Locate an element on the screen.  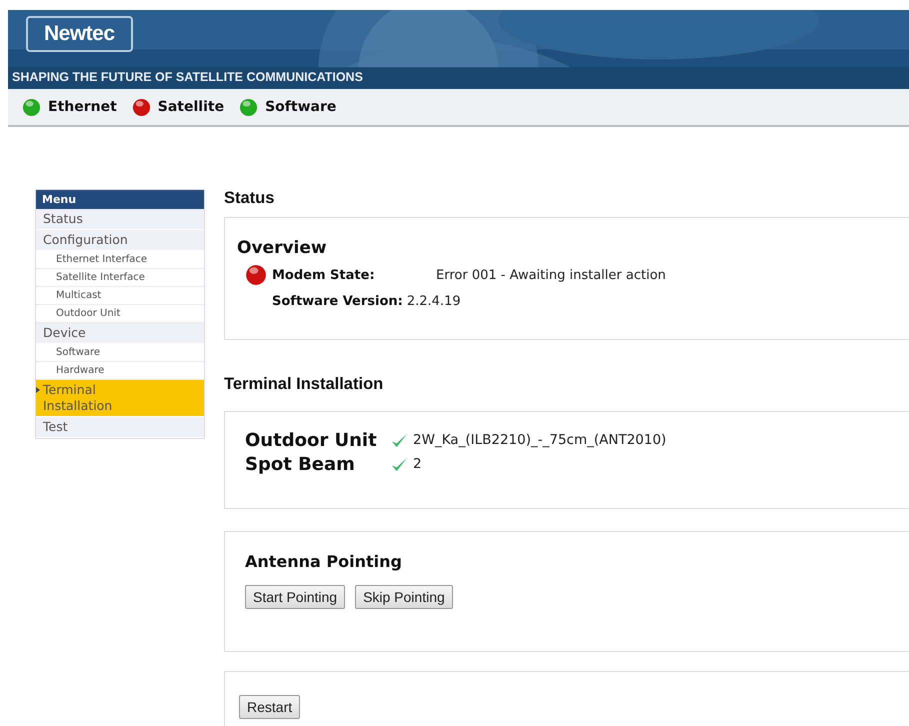
submenu-item: Ethernet Interface is located at coordinates (120, 260).